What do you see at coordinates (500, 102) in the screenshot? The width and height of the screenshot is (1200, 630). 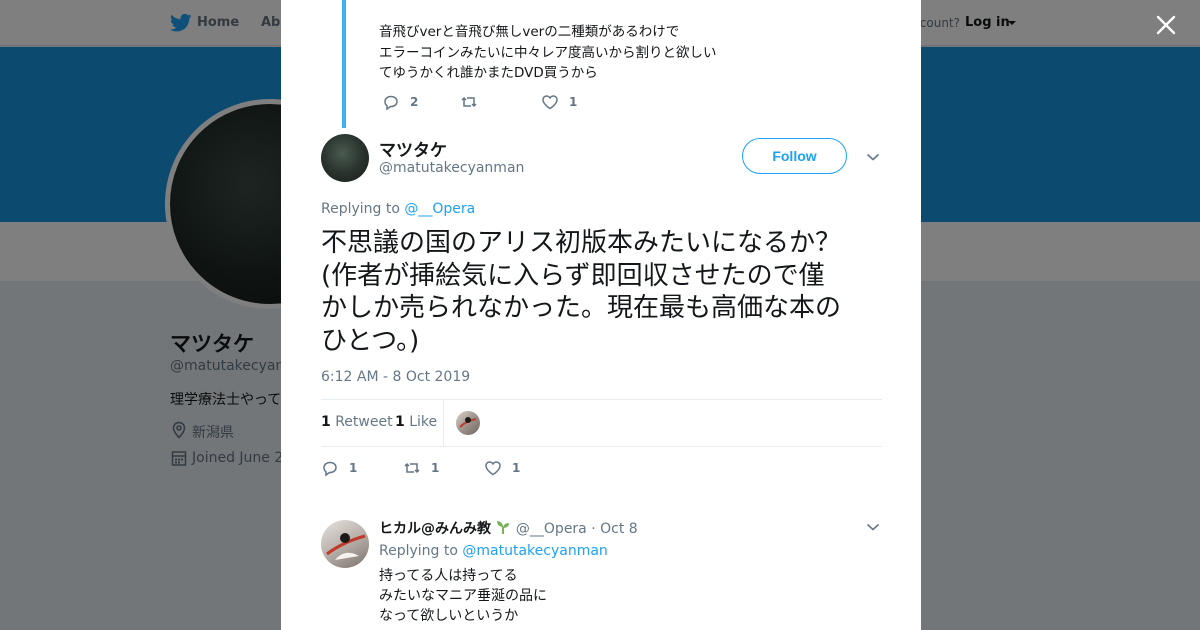 I see `retweet-action` at bounding box center [500, 102].